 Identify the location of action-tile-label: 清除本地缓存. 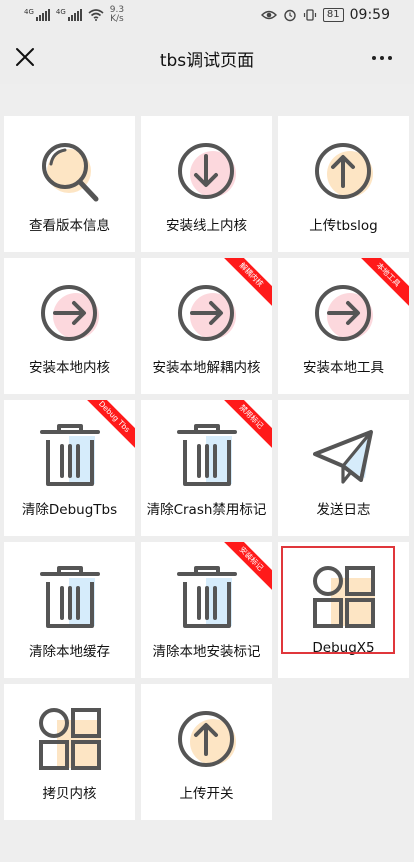
(69, 652).